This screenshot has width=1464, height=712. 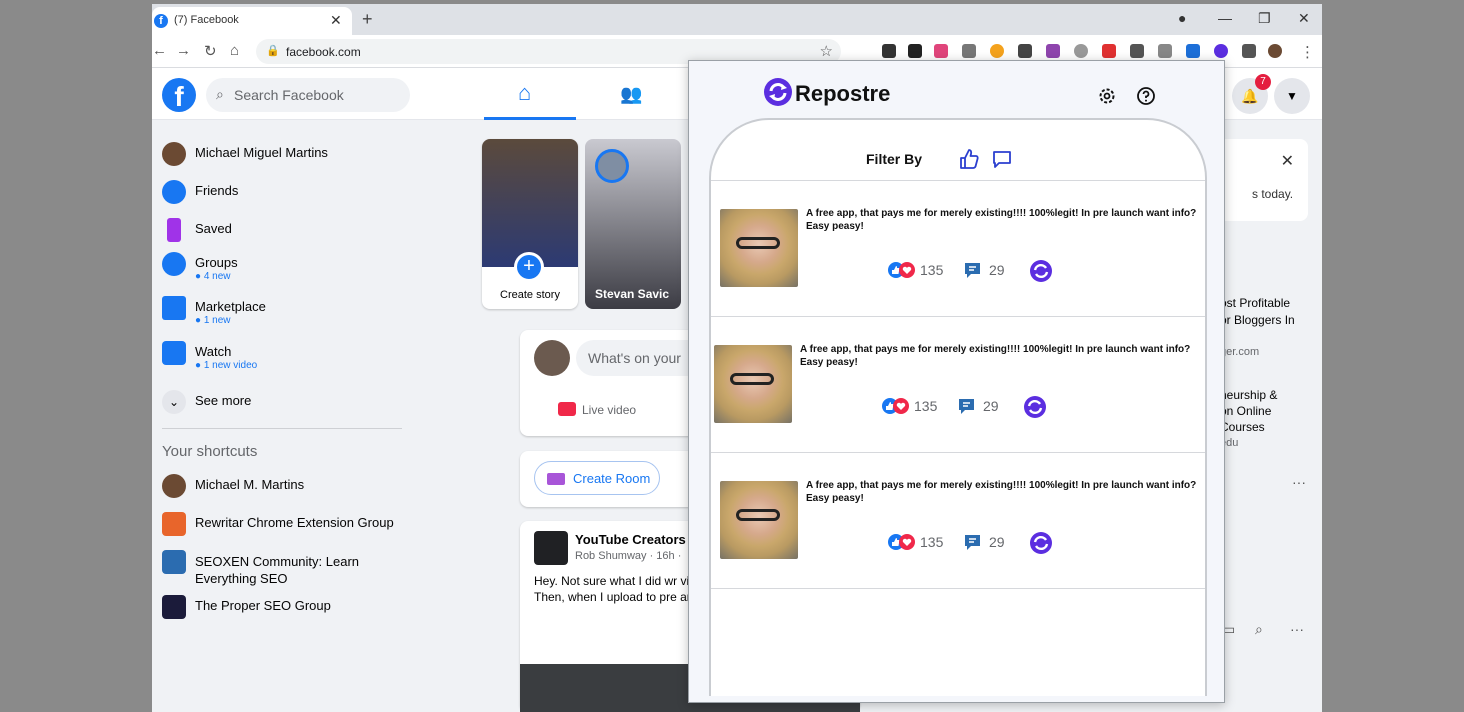 I want to click on sponsored-title: Courses, so click(x=1242, y=427).